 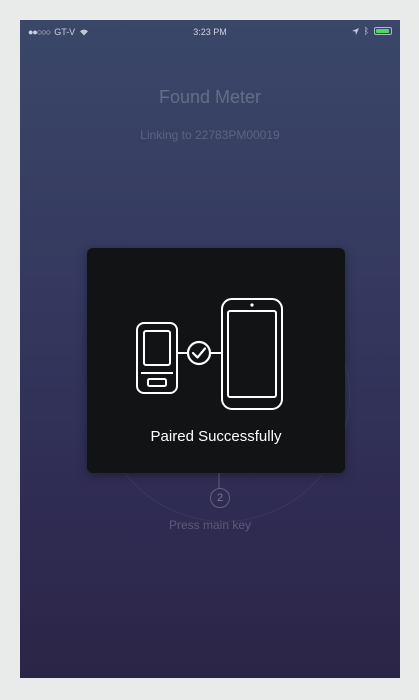 What do you see at coordinates (220, 498) in the screenshot?
I see `step-number: 2` at bounding box center [220, 498].